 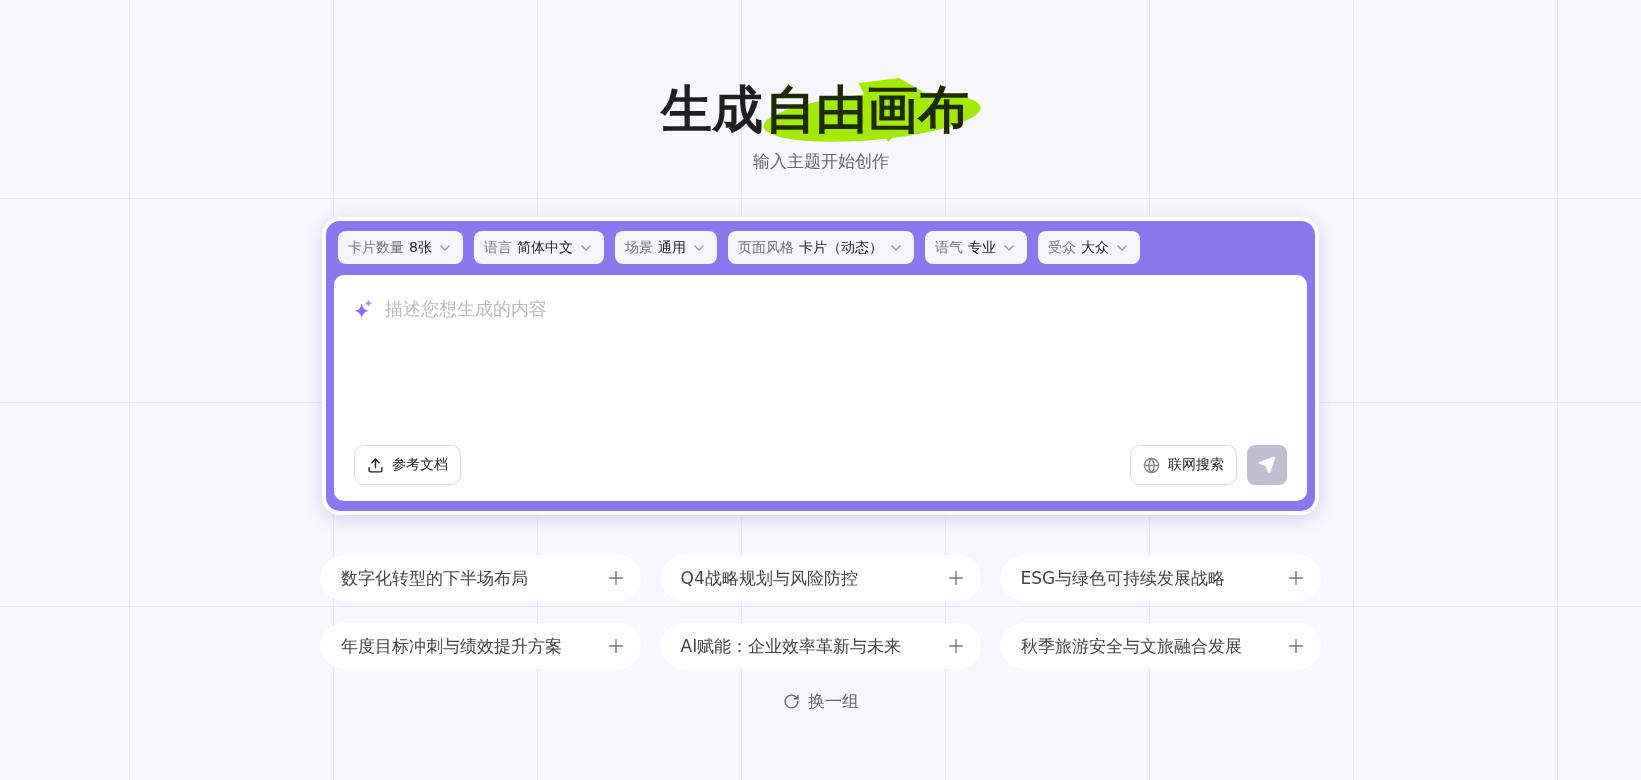 I want to click on option-dropdown: 卡片数量 8张, so click(x=400, y=247).